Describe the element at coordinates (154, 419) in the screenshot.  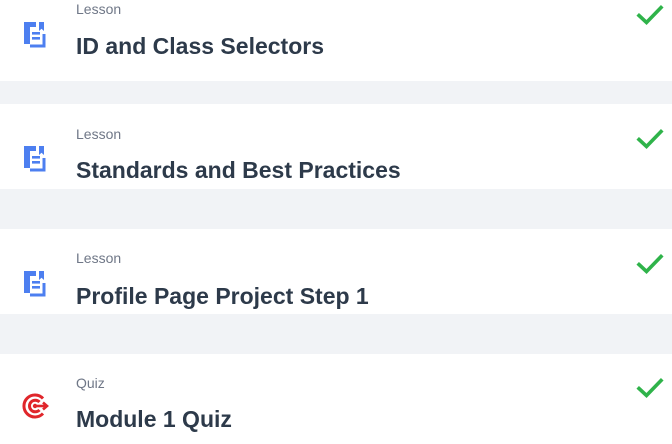
I see `item-title: Module 1 Quiz` at that location.